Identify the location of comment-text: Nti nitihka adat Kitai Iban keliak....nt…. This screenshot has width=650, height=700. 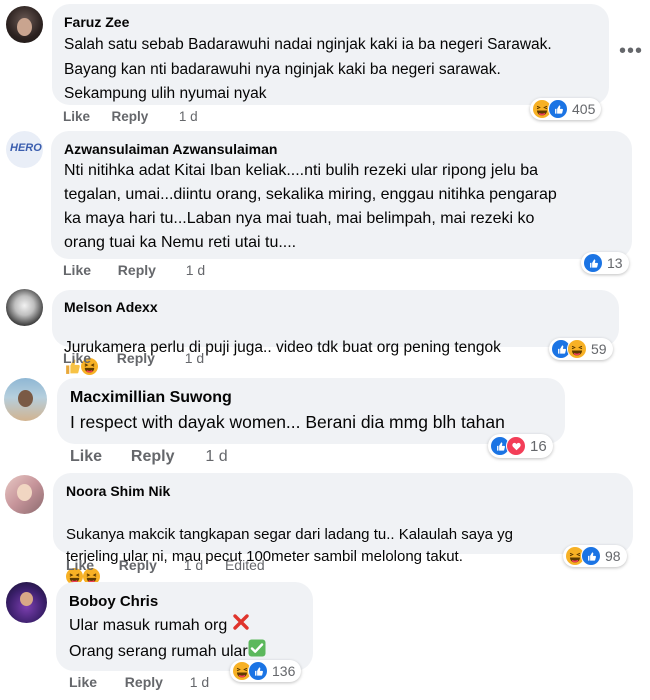
(310, 206).